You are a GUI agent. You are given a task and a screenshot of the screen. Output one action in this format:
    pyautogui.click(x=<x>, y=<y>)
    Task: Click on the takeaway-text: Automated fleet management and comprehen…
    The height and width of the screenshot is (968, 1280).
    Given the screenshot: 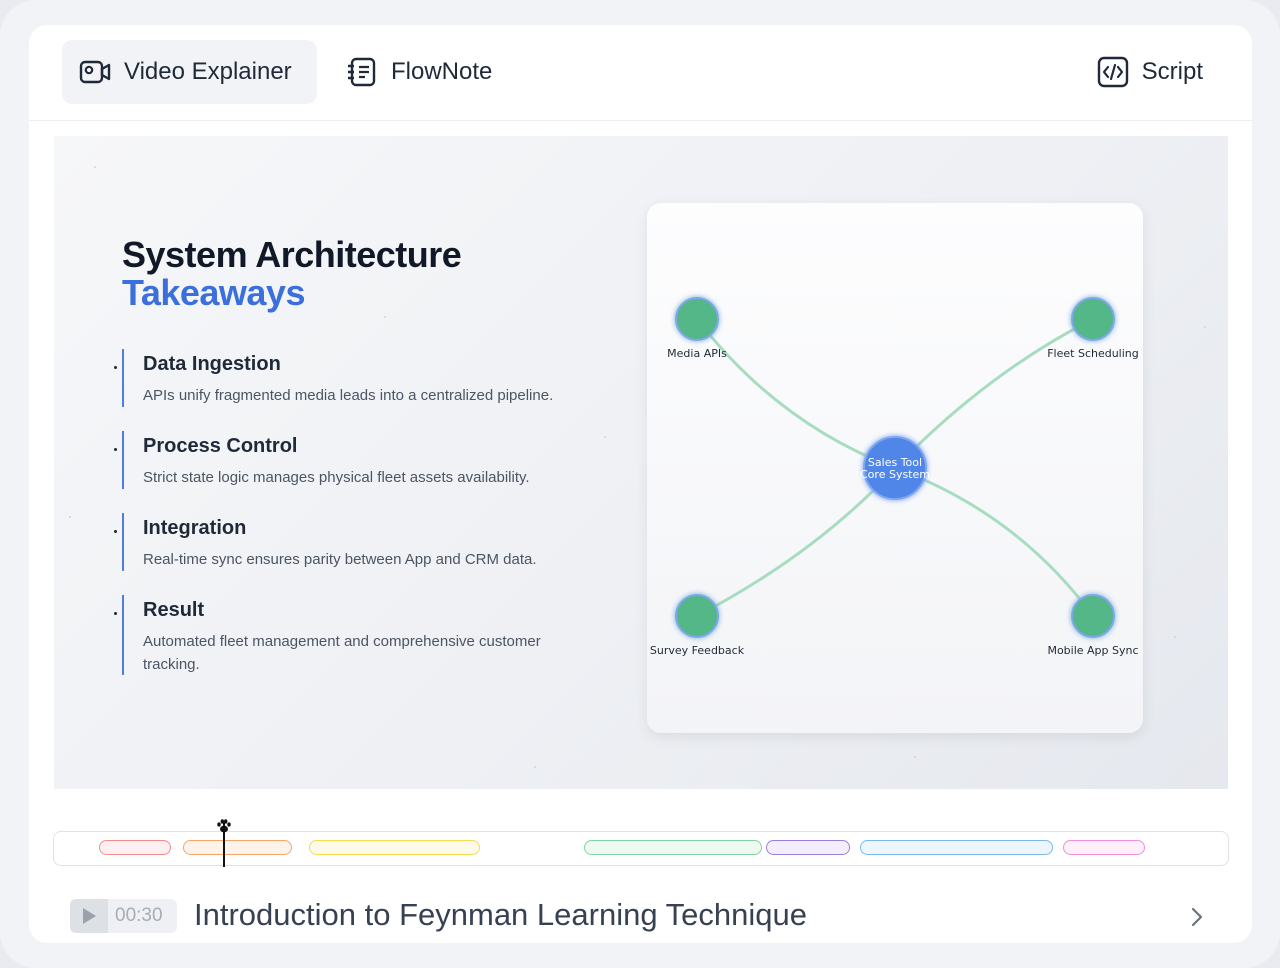 What is the action you would take?
    pyautogui.click(x=342, y=653)
    